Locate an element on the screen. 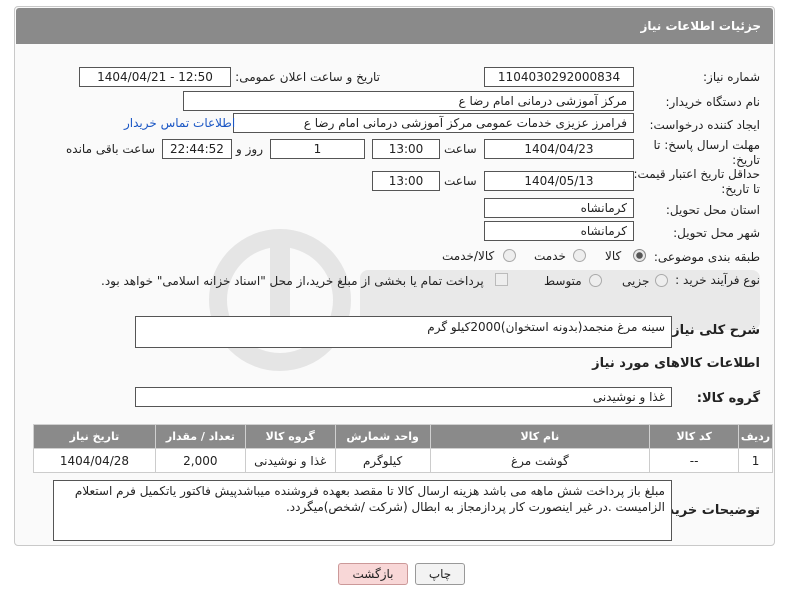 This screenshot has height=598, width=788. print-button: چاپ is located at coordinates (440, 574).